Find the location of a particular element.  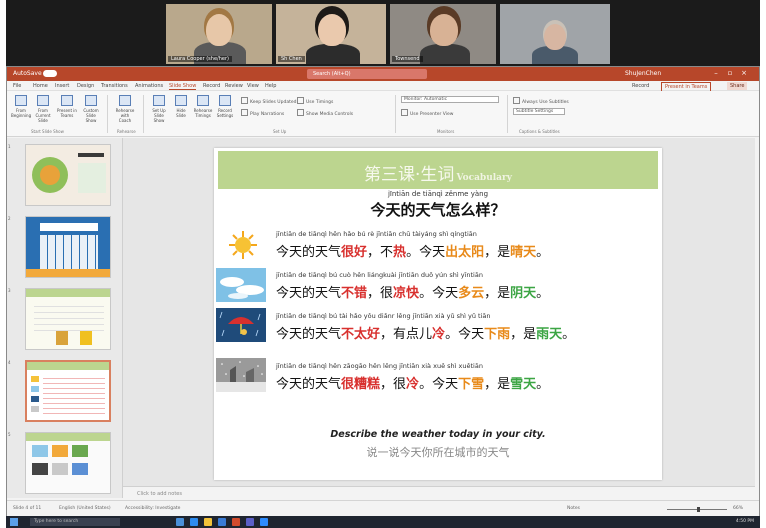

timer-icon is located at coordinates (203, 100).